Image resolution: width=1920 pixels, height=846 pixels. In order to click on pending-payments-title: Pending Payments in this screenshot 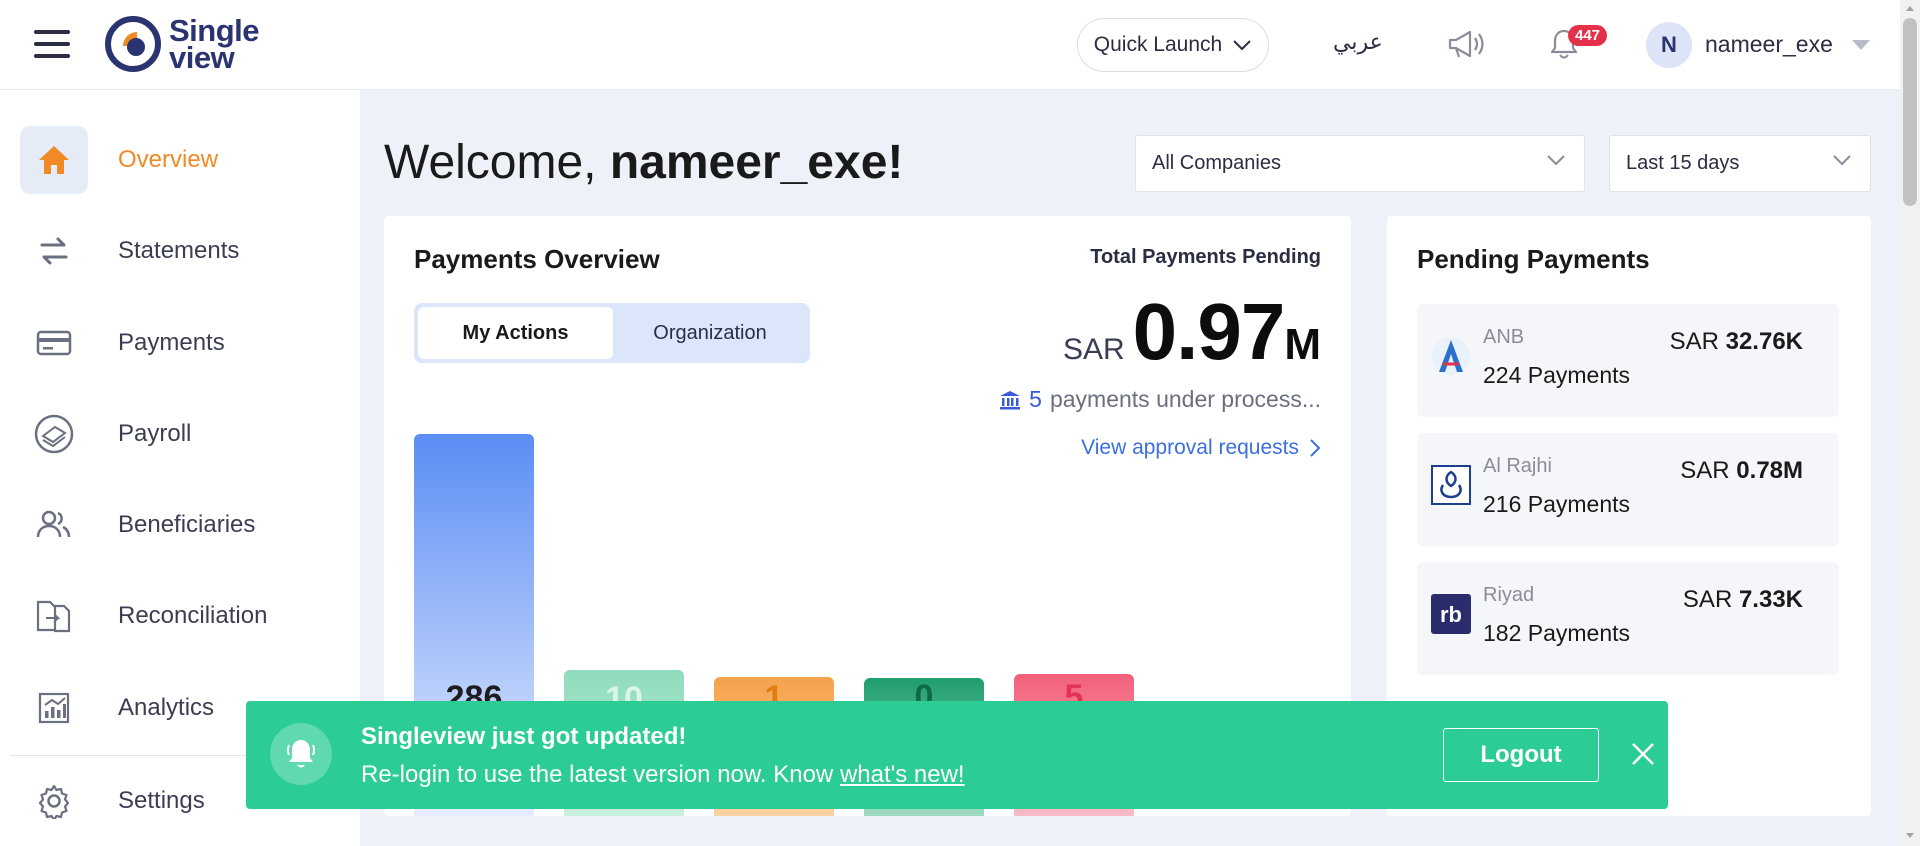, I will do `click(1533, 259)`.